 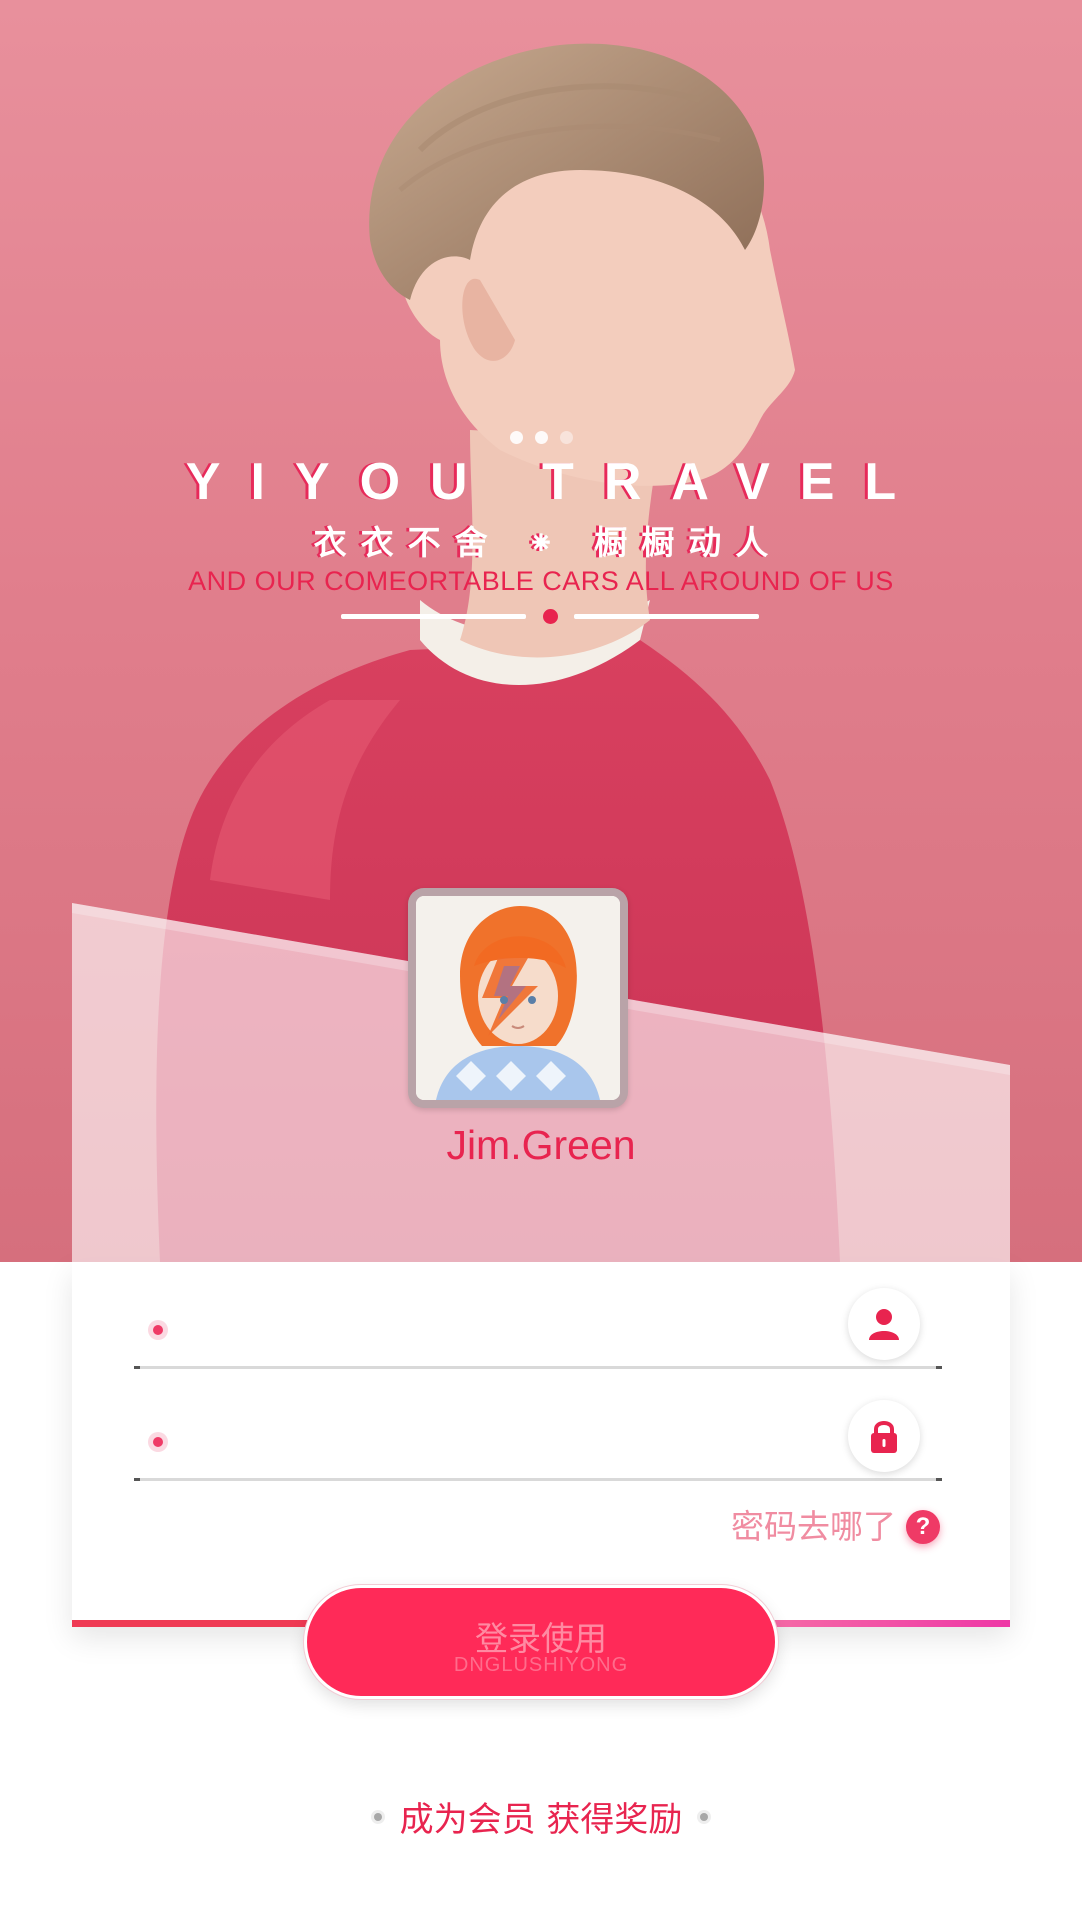 I want to click on brand-title: YIYOU TRAVEL, so click(x=556, y=482).